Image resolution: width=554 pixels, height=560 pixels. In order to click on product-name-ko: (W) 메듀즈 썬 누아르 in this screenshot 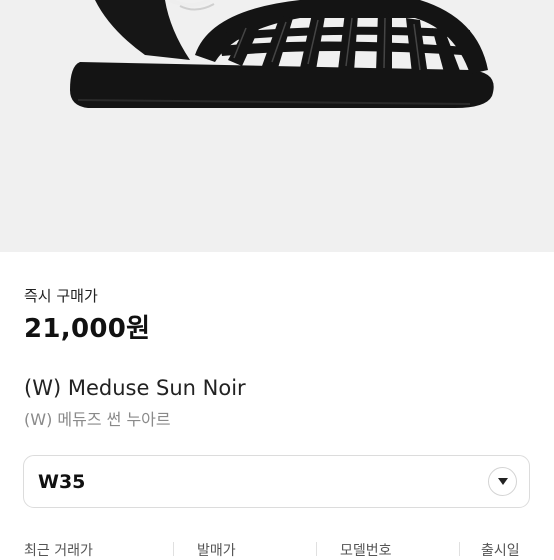, I will do `click(97, 419)`.